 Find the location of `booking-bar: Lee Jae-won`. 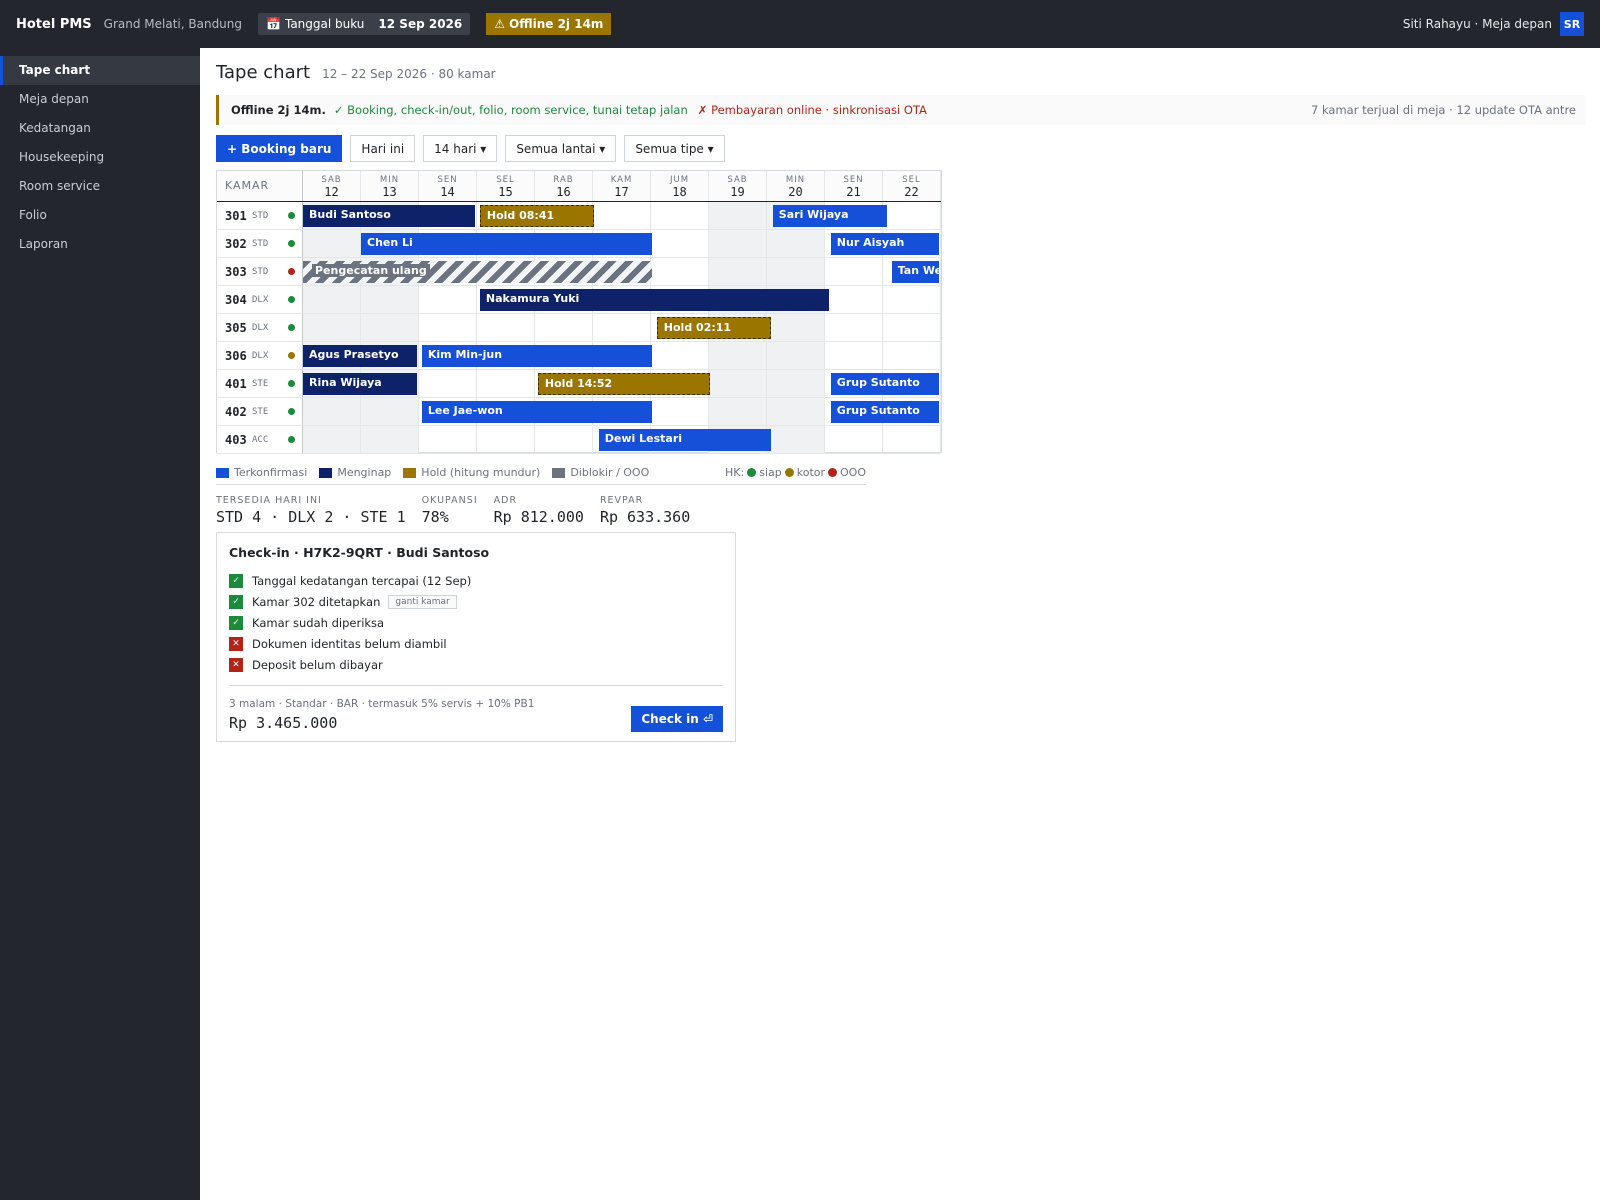

booking-bar: Lee Jae-won is located at coordinates (536, 412).